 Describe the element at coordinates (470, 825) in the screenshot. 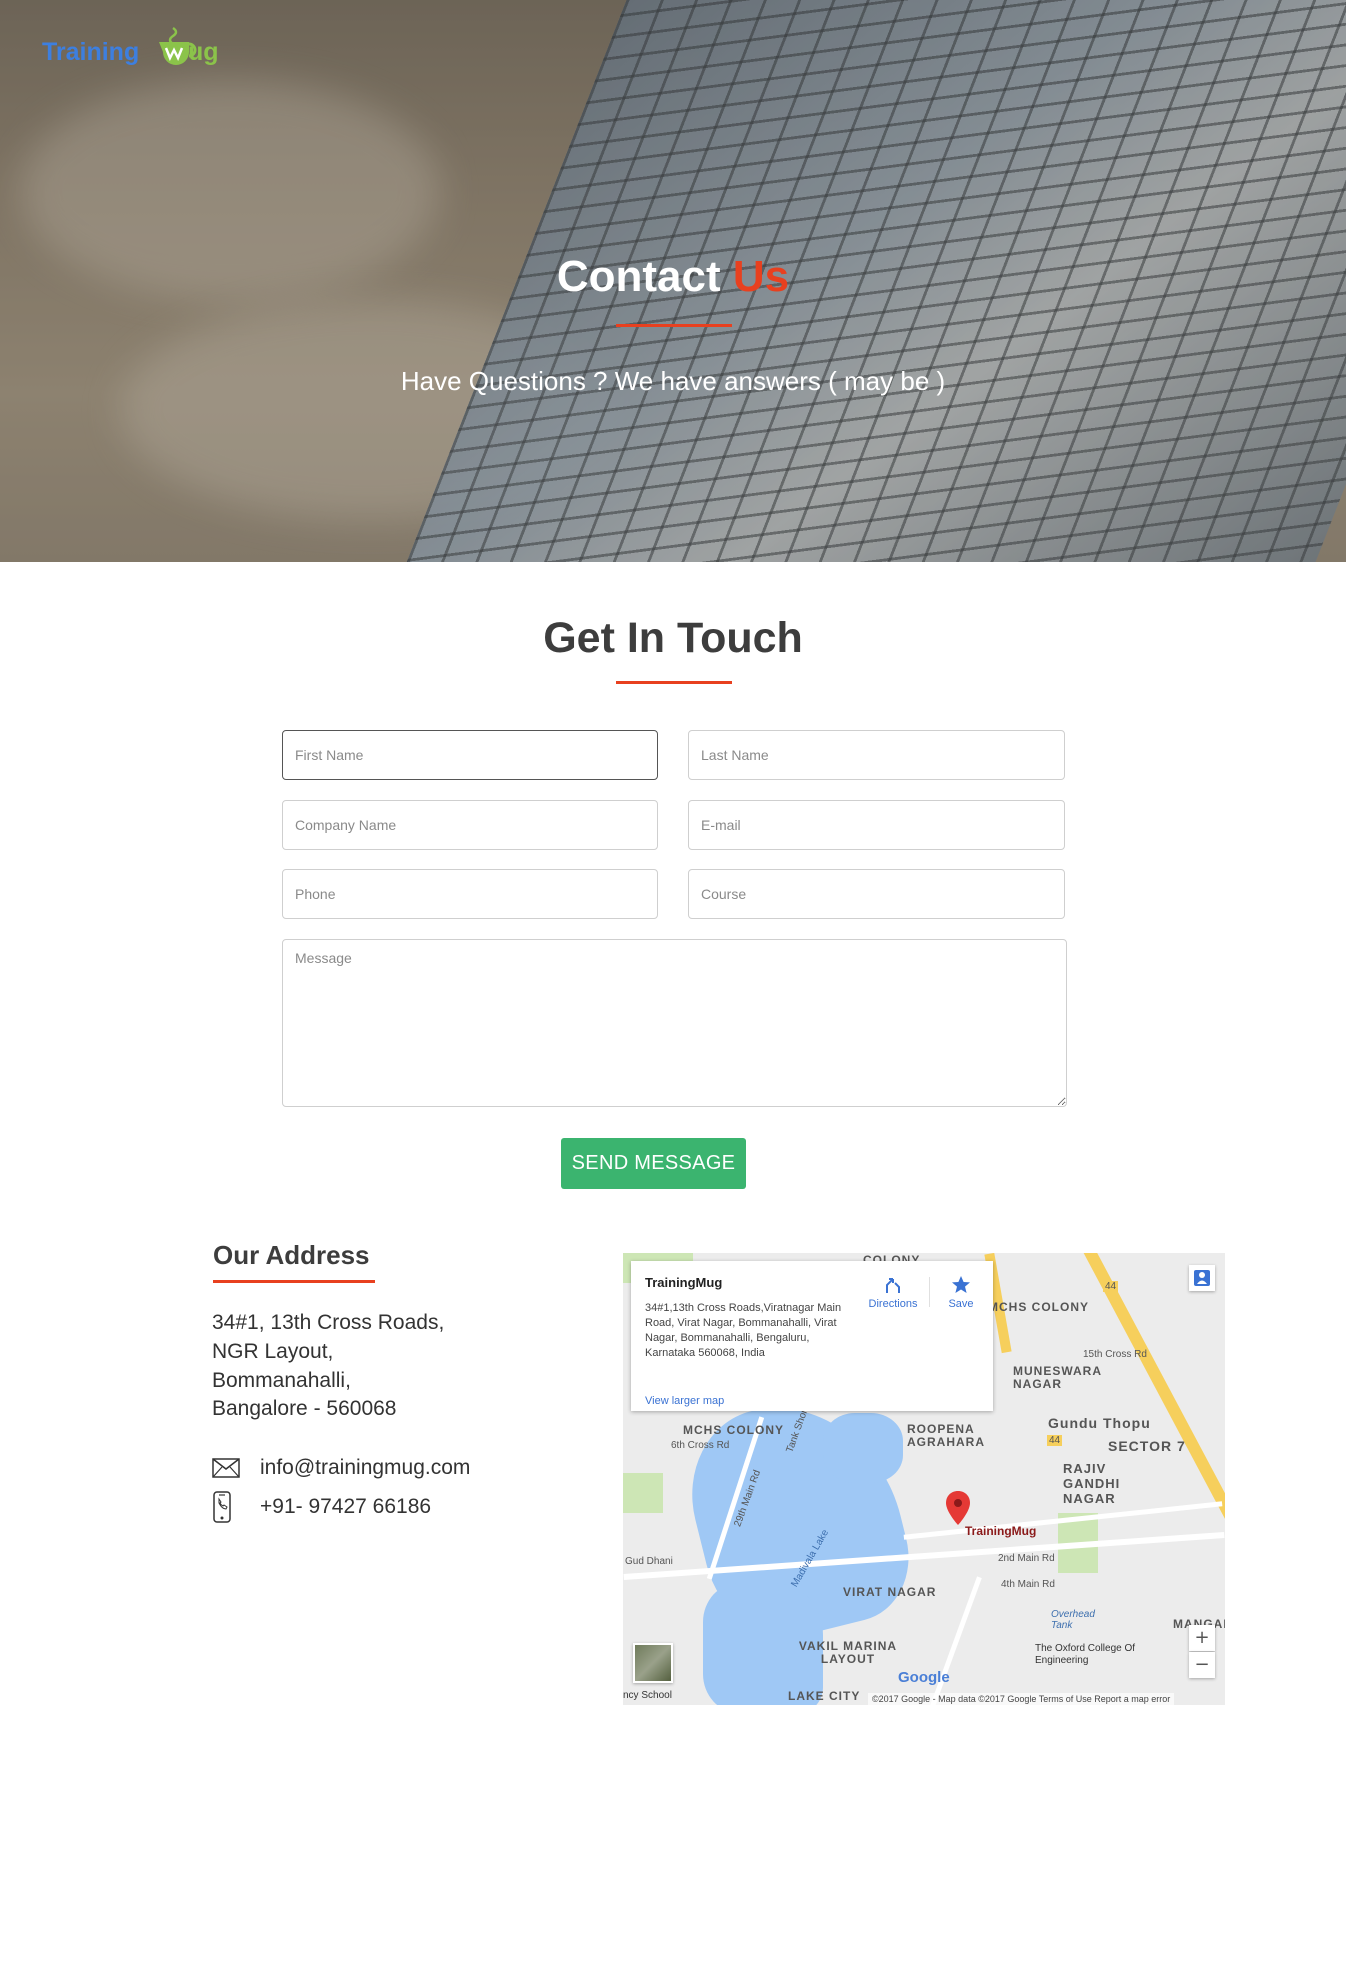

I see `company-name-input` at that location.